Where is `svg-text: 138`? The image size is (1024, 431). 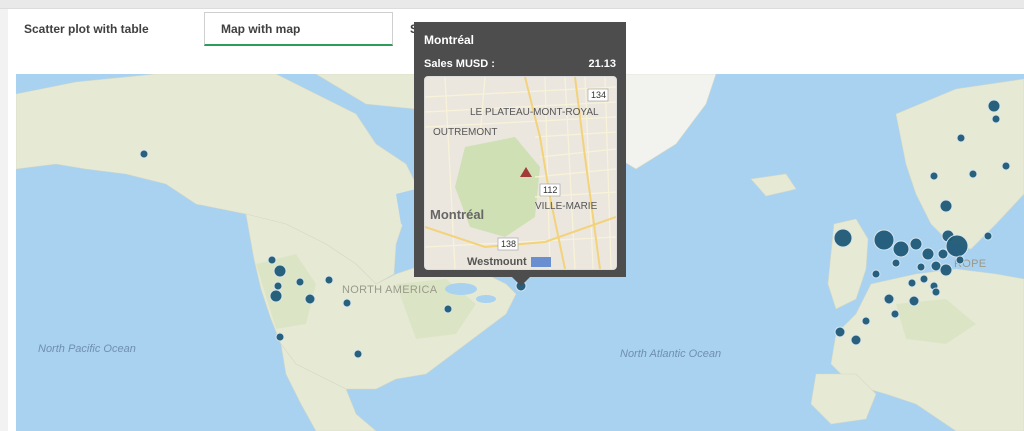 svg-text: 138 is located at coordinates (508, 244).